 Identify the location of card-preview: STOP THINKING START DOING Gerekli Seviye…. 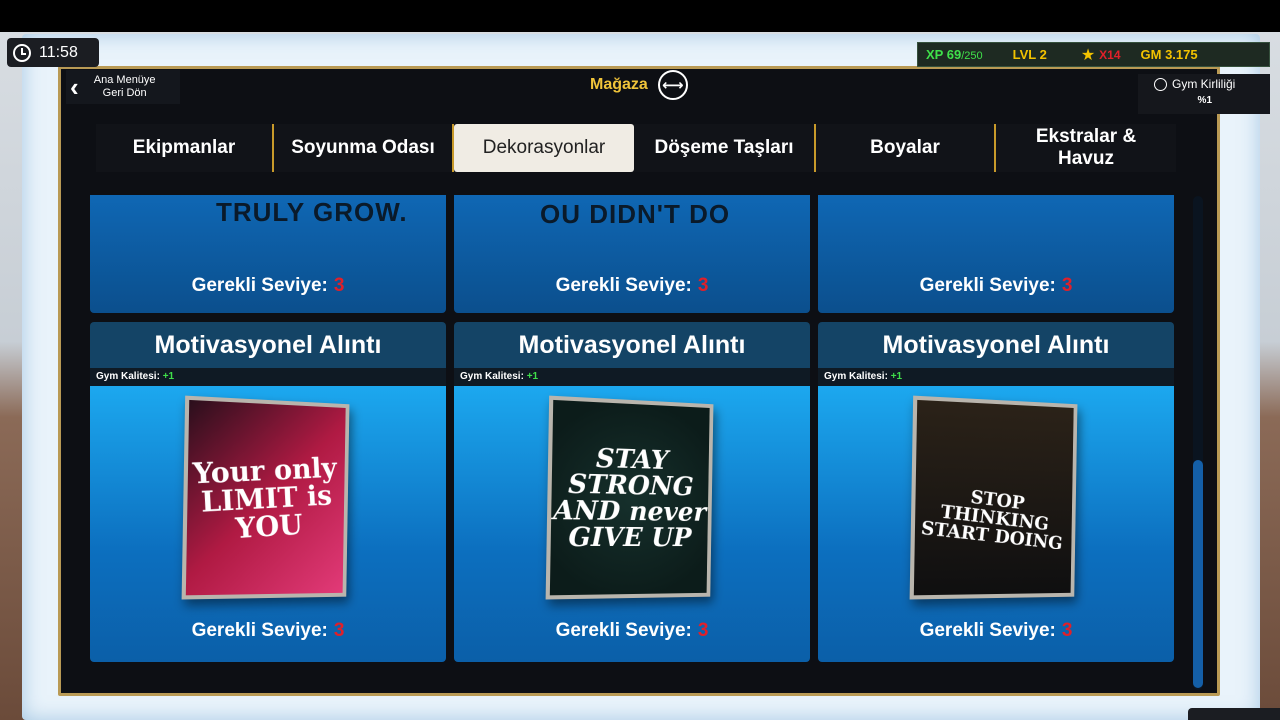
(996, 524).